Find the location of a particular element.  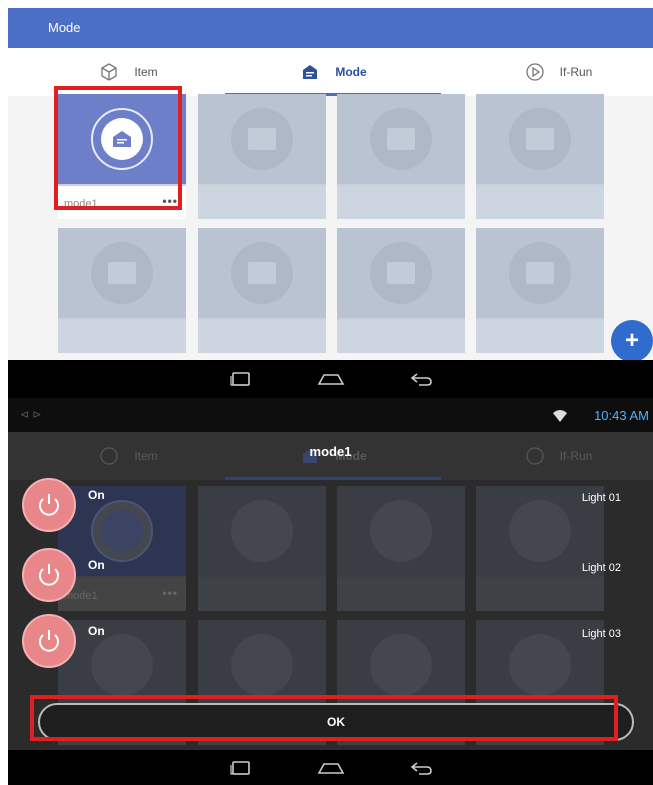

app-bar-title: Mode is located at coordinates (64, 27).